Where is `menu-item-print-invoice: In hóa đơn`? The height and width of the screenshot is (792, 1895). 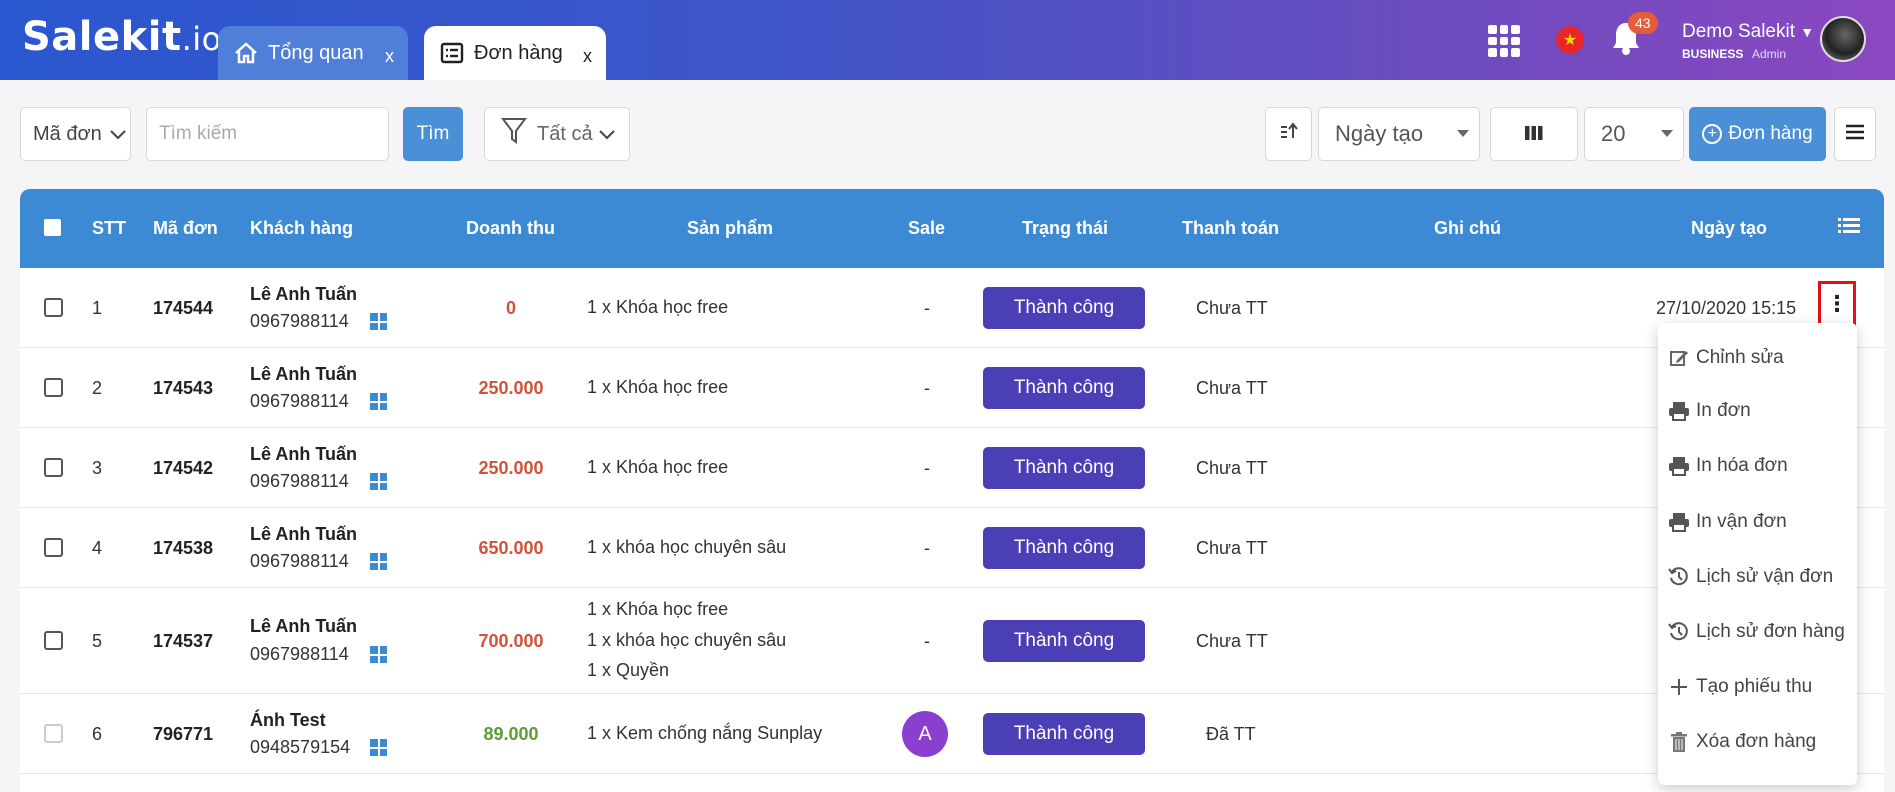
menu-item-print-invoice: In hóa đơn is located at coordinates (1728, 466).